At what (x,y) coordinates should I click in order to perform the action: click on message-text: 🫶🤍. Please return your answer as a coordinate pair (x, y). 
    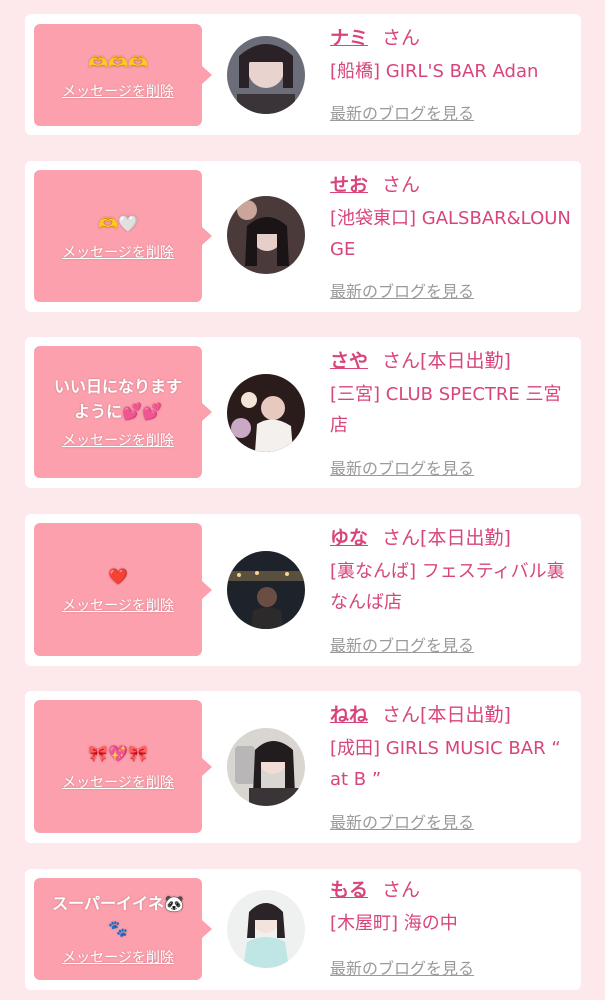
    Looking at the image, I should click on (118, 223).